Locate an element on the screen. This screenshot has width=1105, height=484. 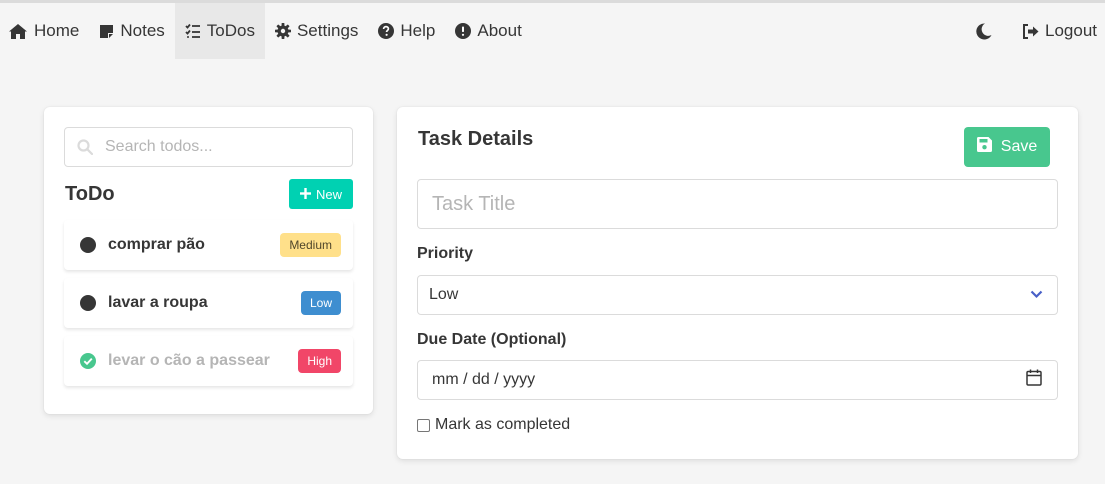
todo-item: levar o cão a passear High is located at coordinates (208, 361).